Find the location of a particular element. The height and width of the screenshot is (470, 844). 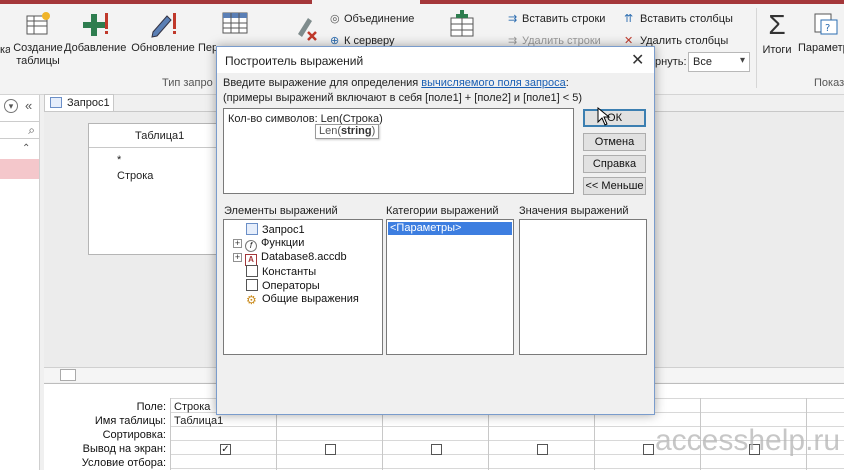

tab-query1: Запрос1 is located at coordinates (79, 102).